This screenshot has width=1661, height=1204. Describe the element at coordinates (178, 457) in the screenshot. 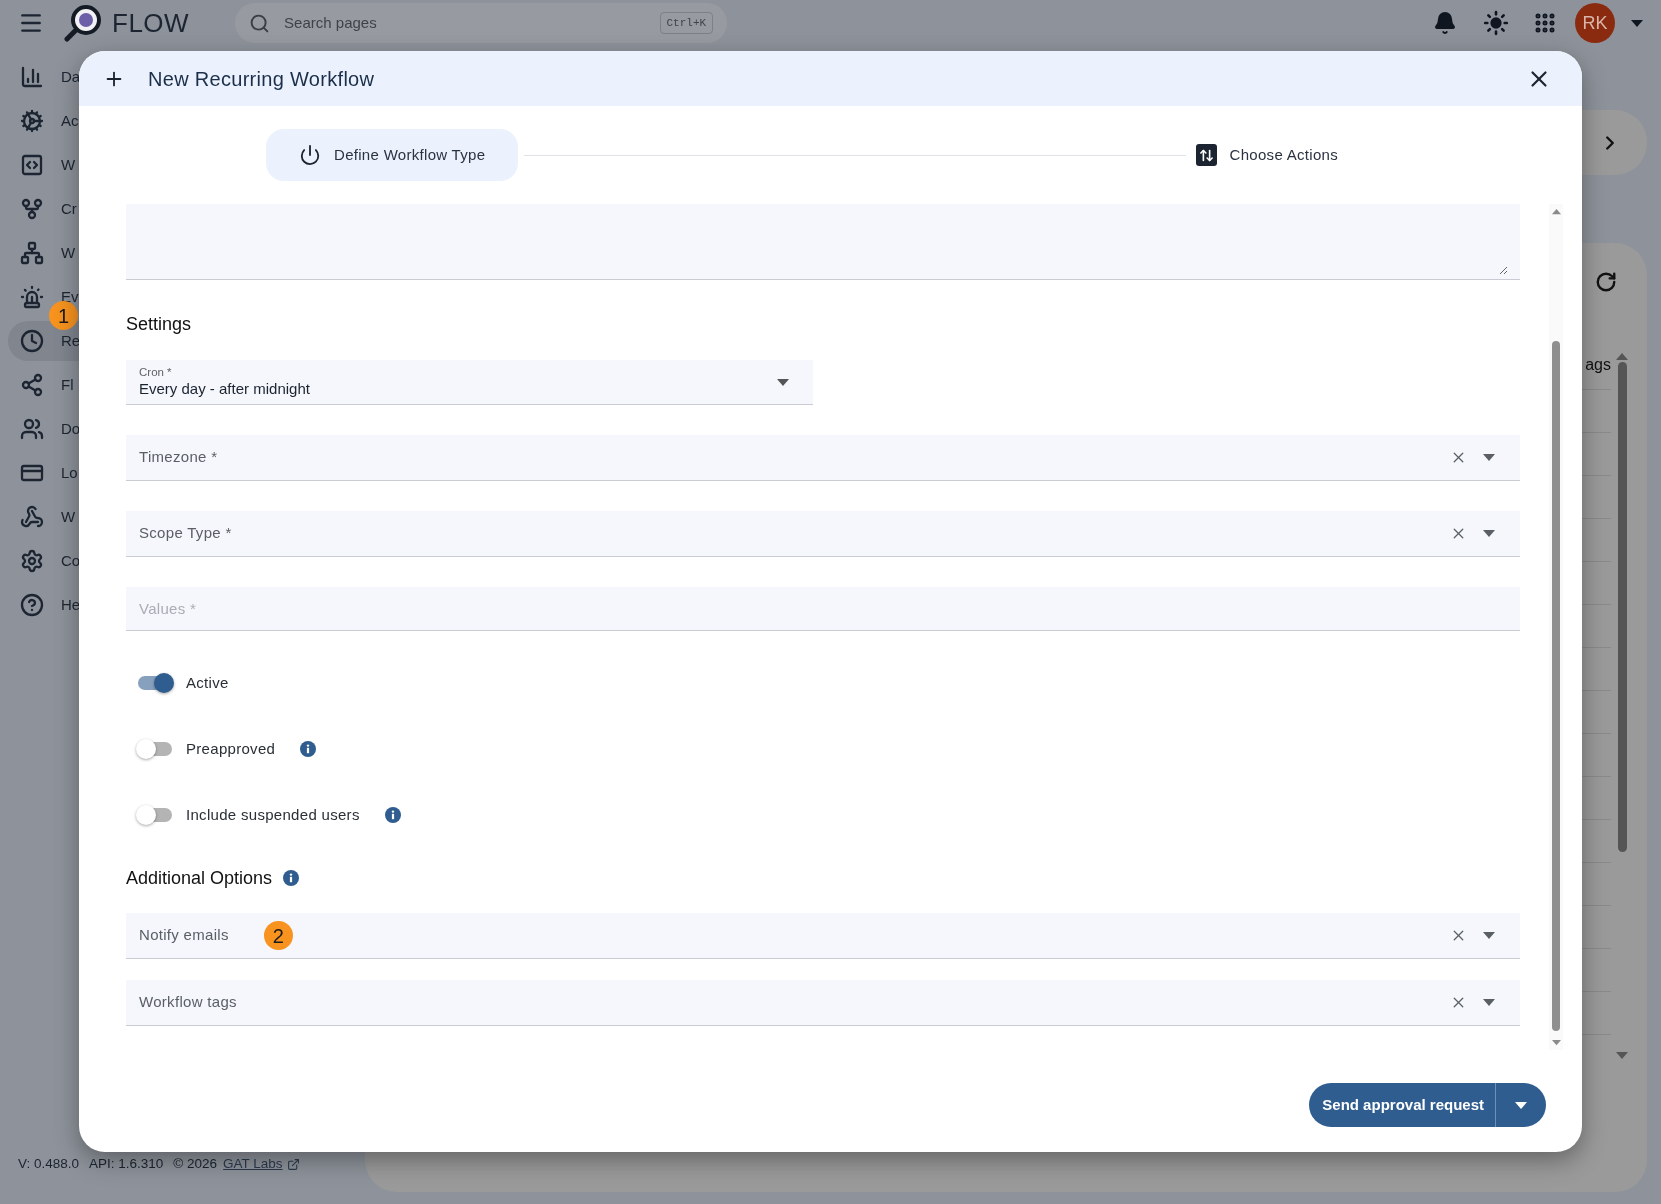

I see `field-label: Timezone *` at that location.